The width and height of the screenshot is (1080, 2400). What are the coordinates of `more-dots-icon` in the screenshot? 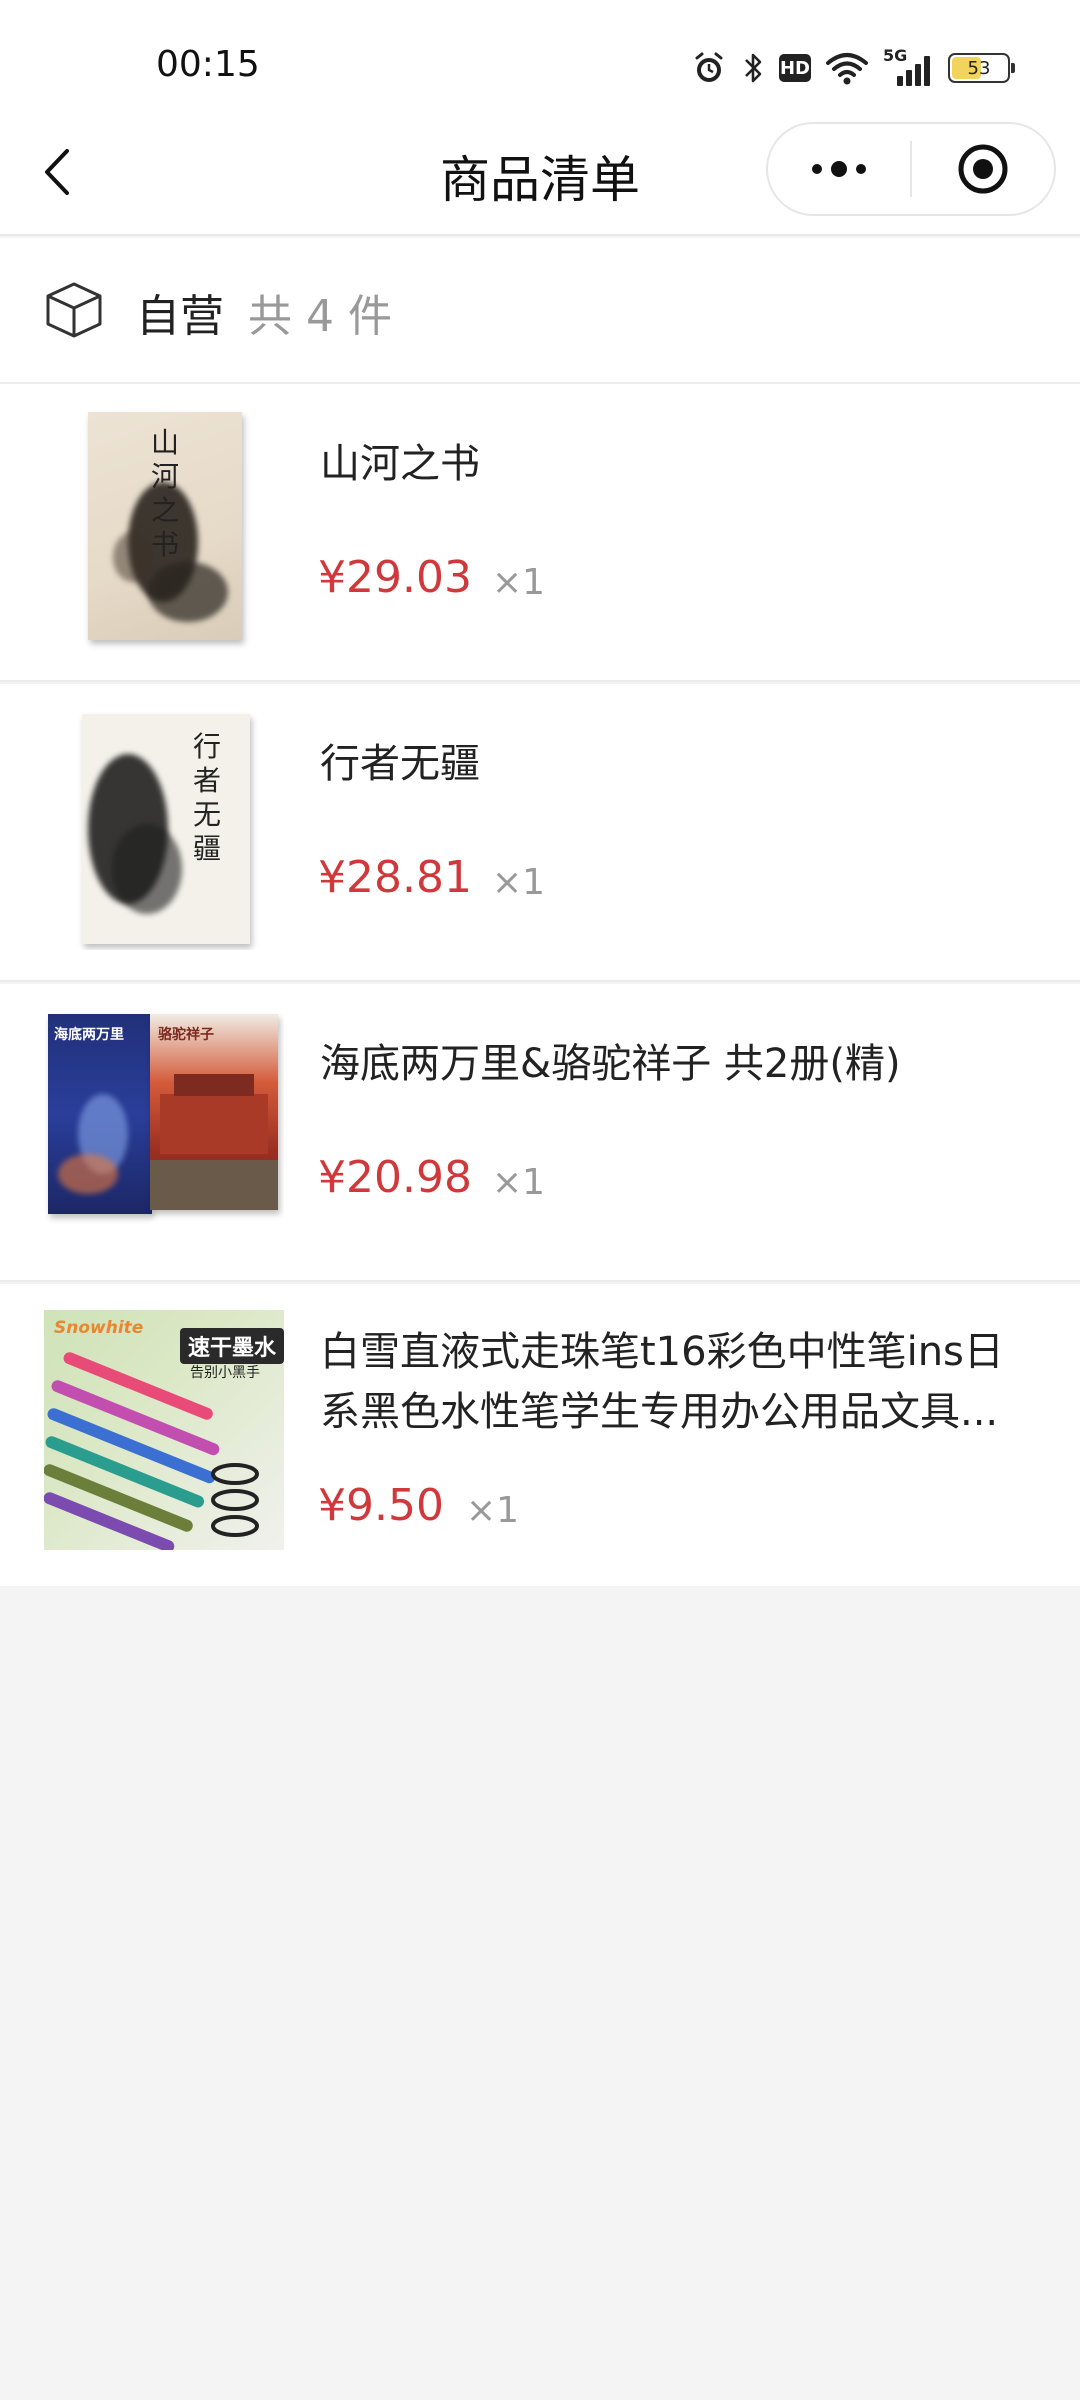 It's located at (839, 169).